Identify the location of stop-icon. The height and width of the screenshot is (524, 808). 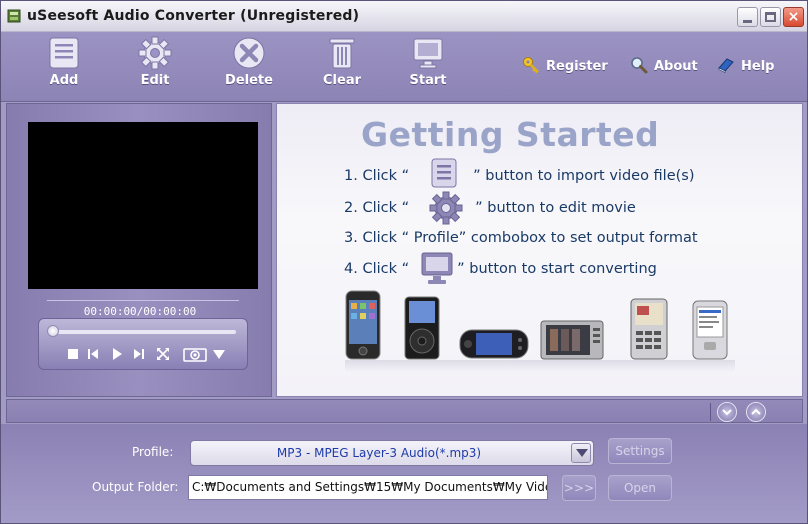
(73, 354).